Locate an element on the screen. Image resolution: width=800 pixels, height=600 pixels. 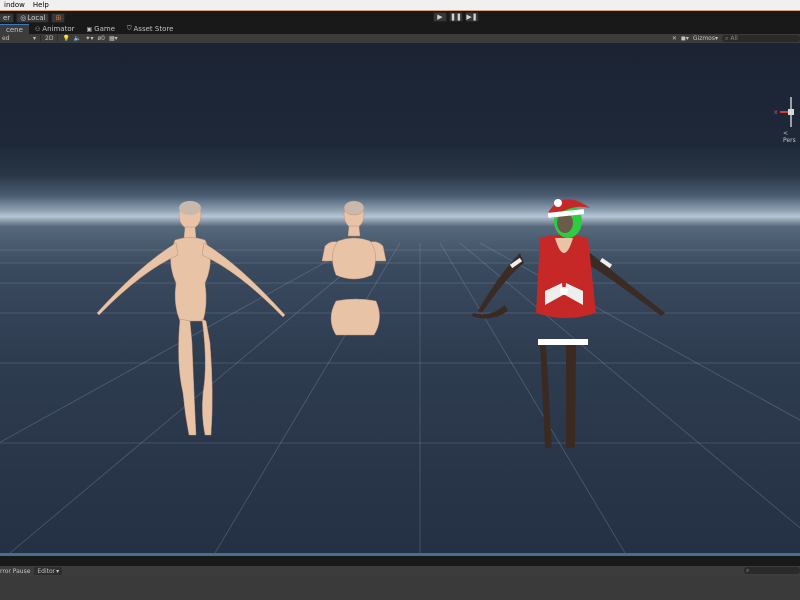
character-body-parts is located at coordinates (354, 268).